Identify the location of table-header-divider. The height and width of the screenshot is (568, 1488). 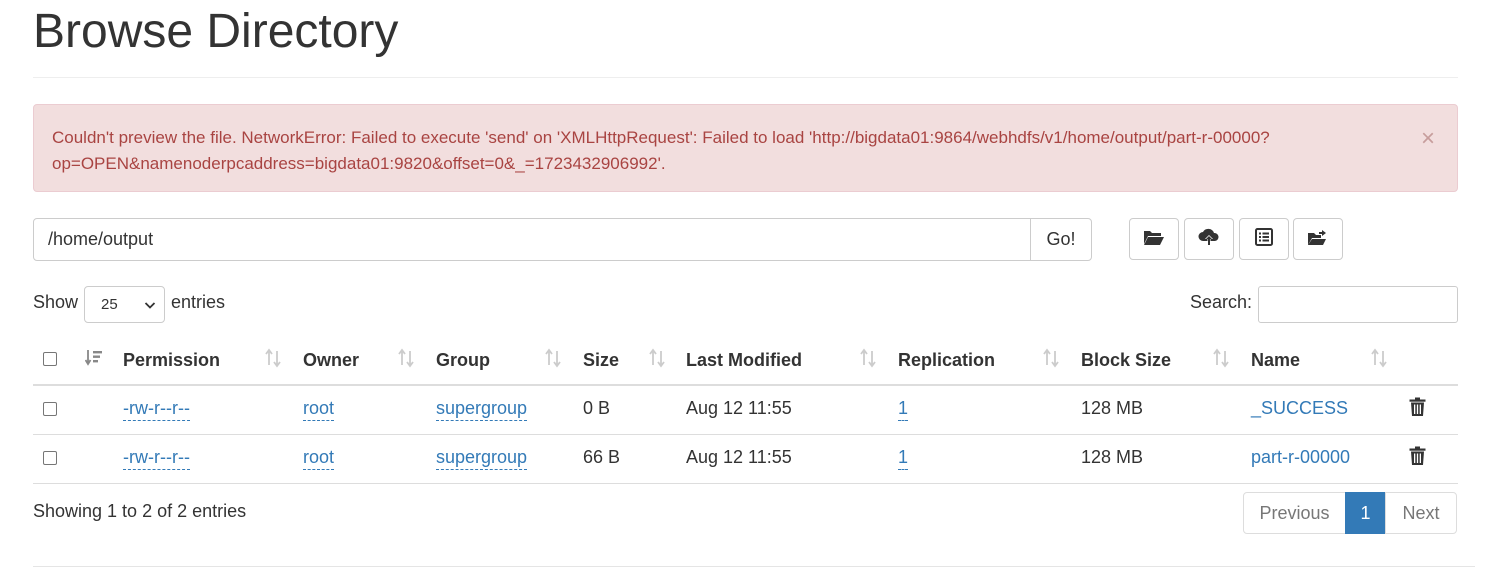
(745, 385).